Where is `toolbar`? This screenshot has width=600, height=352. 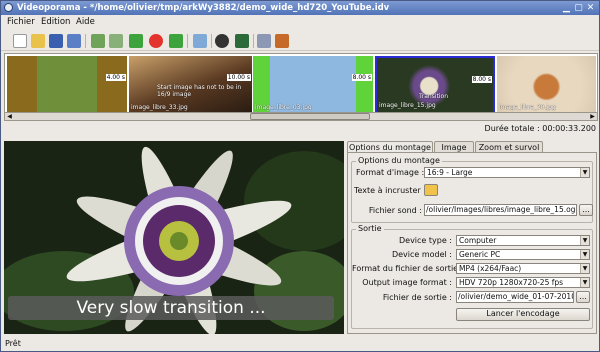 toolbar is located at coordinates (300, 41).